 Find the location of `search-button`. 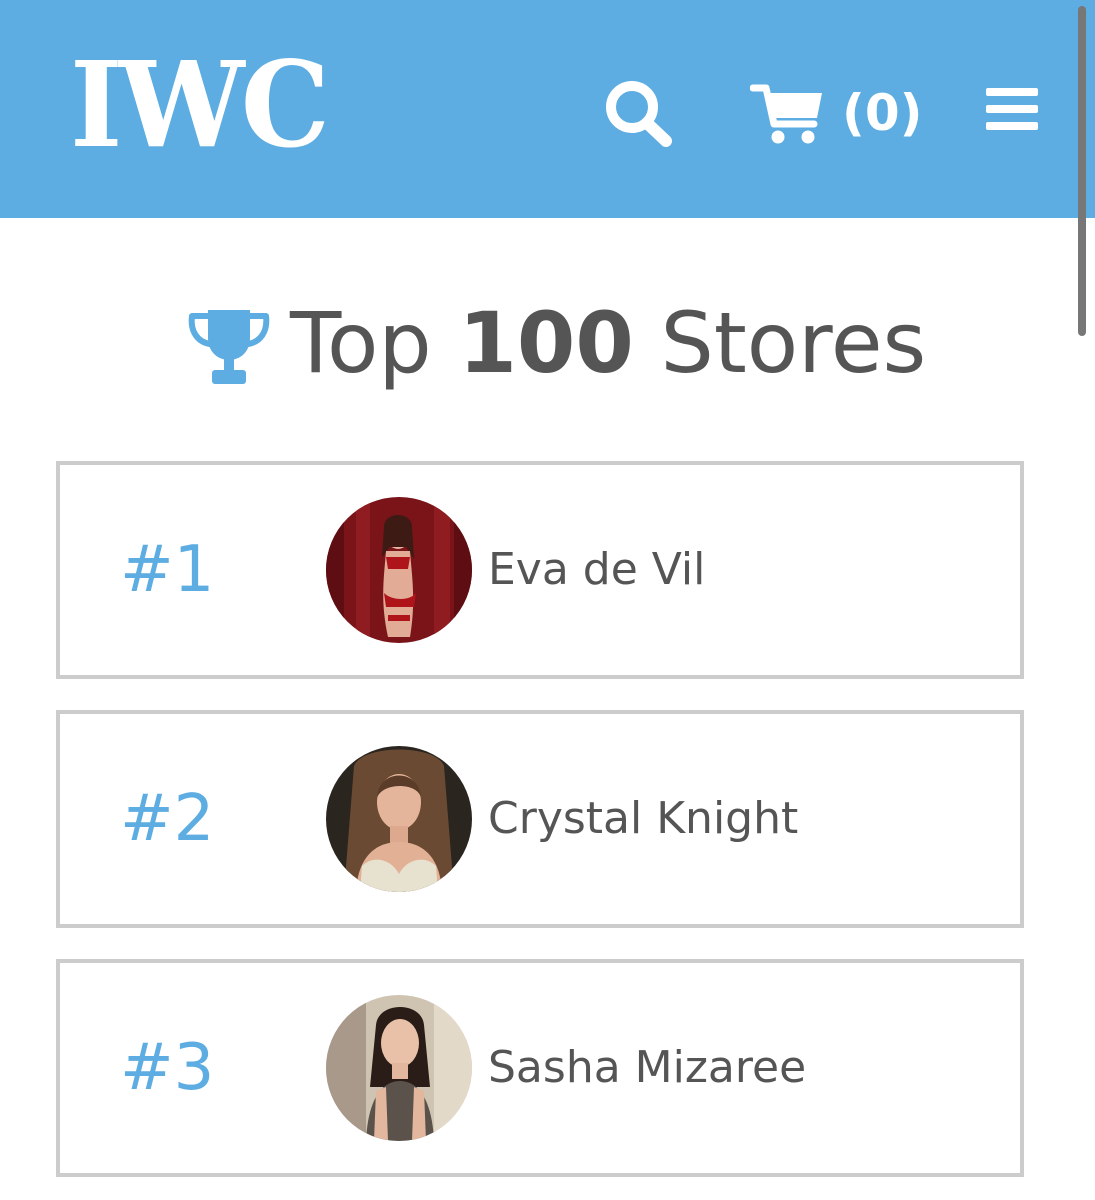

search-button is located at coordinates (638, 114).